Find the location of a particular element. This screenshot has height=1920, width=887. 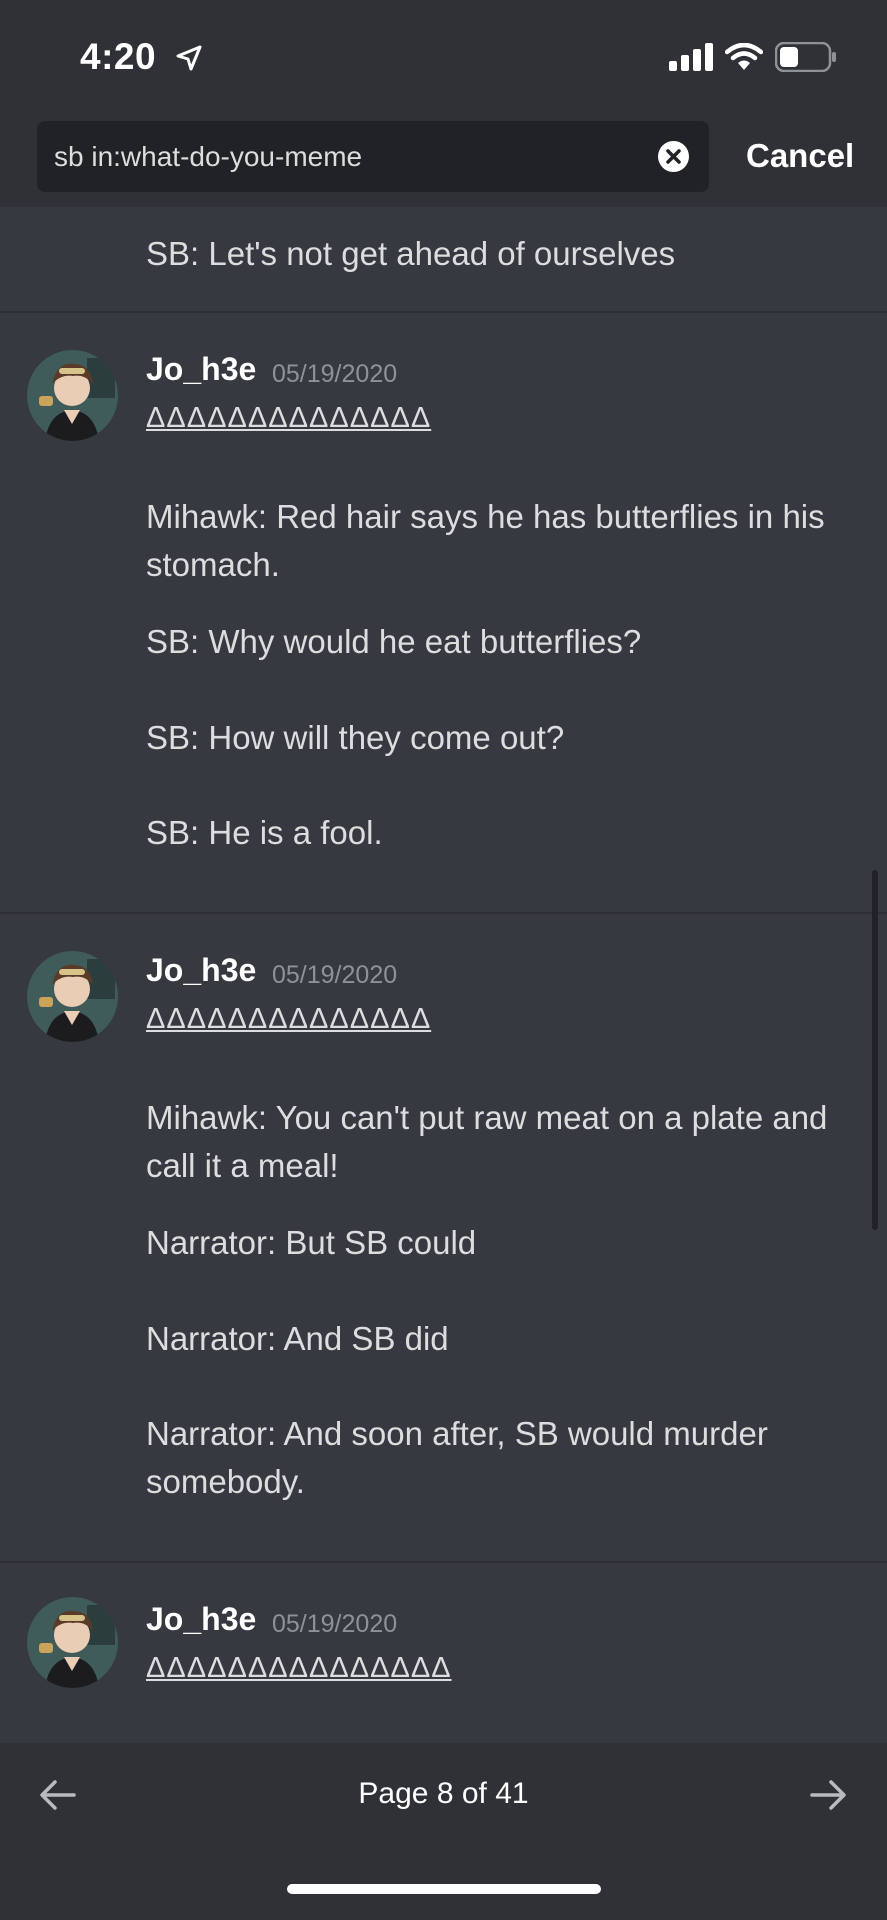

message-line: Narrator: But SB could is located at coordinates (311, 1242).